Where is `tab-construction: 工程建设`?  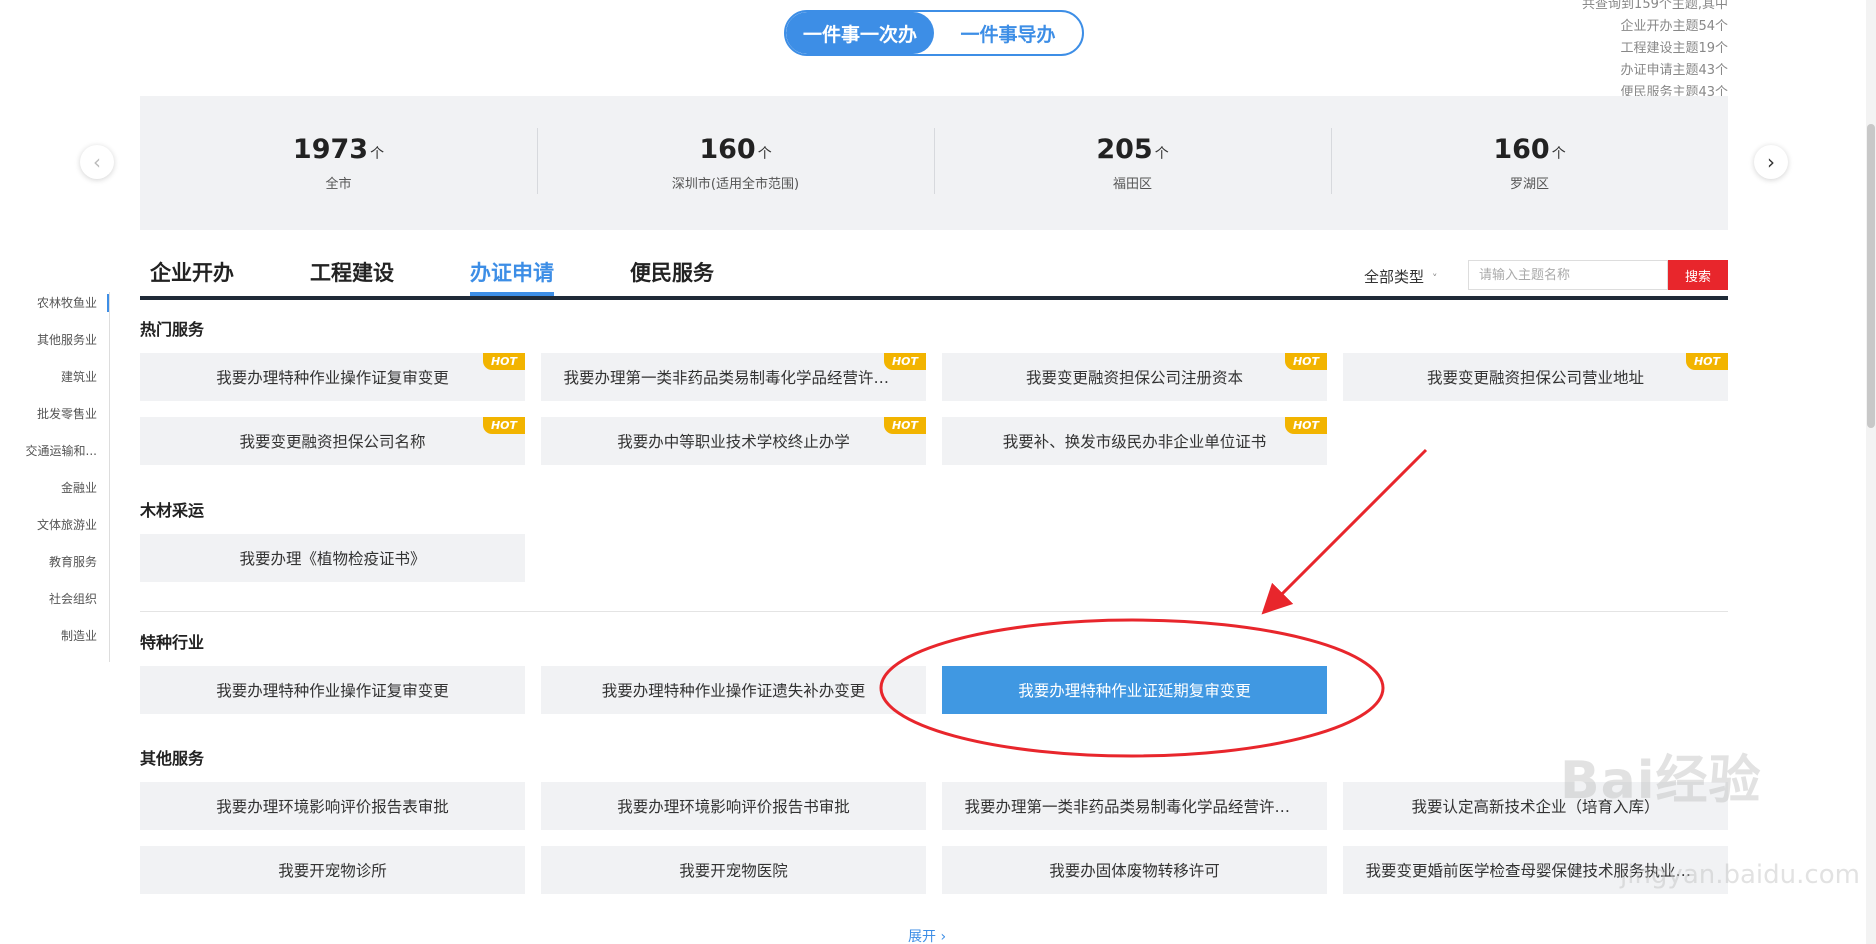 tab-construction: 工程建设 is located at coordinates (352, 277).